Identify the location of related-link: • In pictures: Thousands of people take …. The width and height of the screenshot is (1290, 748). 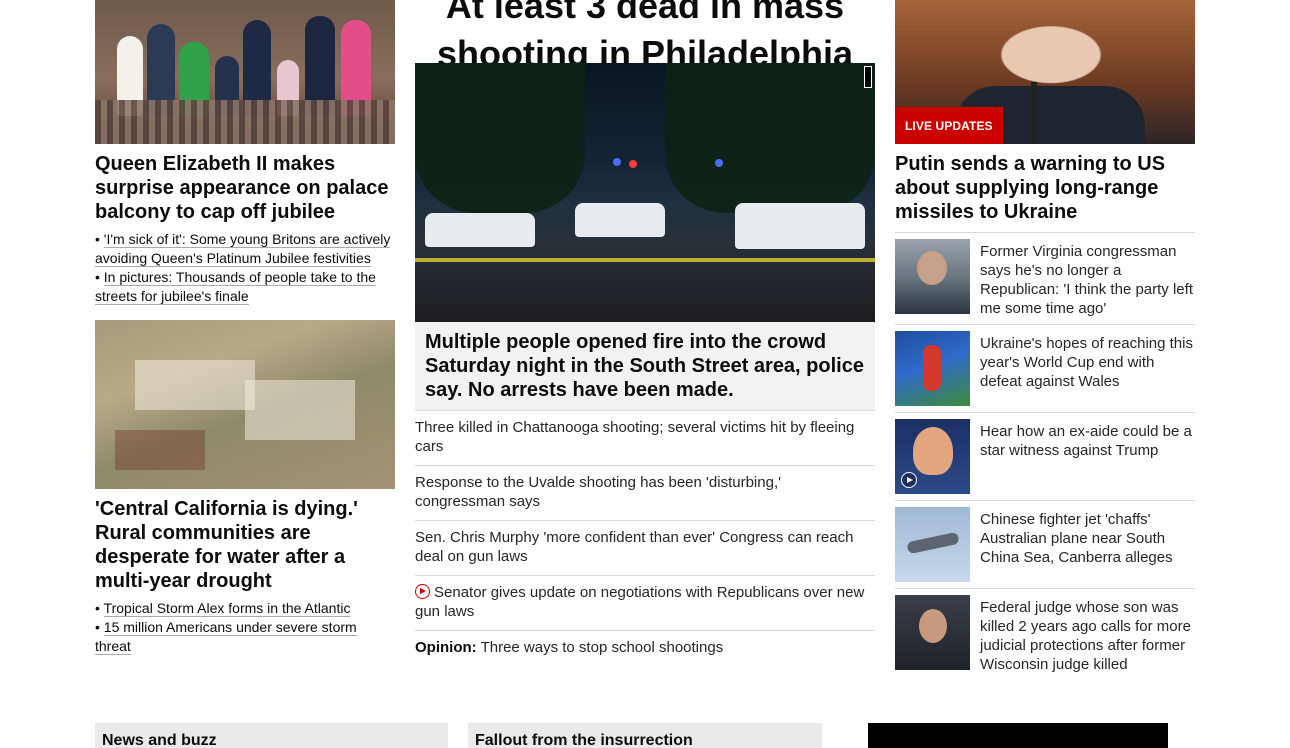
(245, 287).